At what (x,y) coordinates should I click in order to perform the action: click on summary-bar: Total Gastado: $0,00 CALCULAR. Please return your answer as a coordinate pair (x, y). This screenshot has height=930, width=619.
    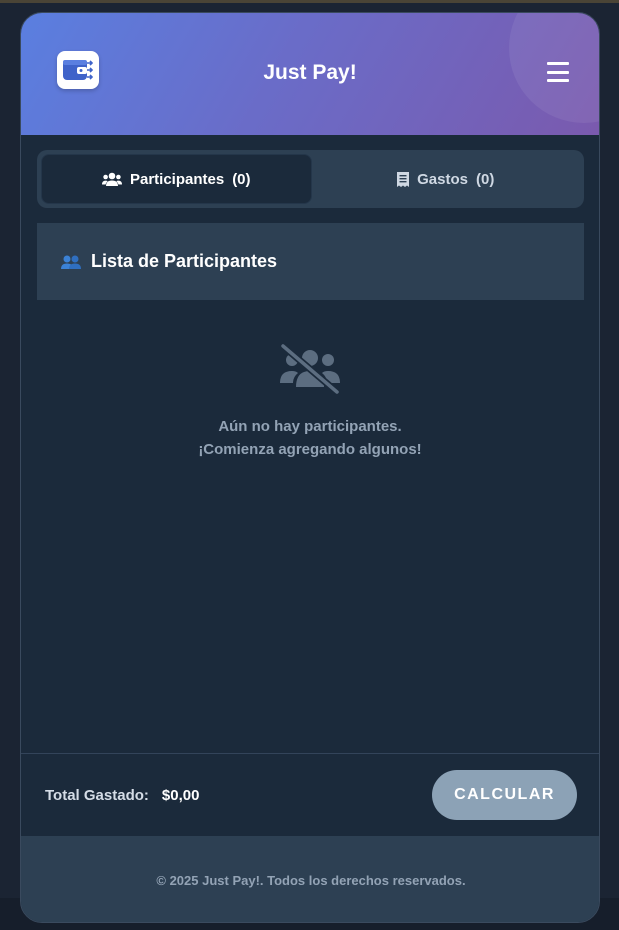
    Looking at the image, I should click on (310, 794).